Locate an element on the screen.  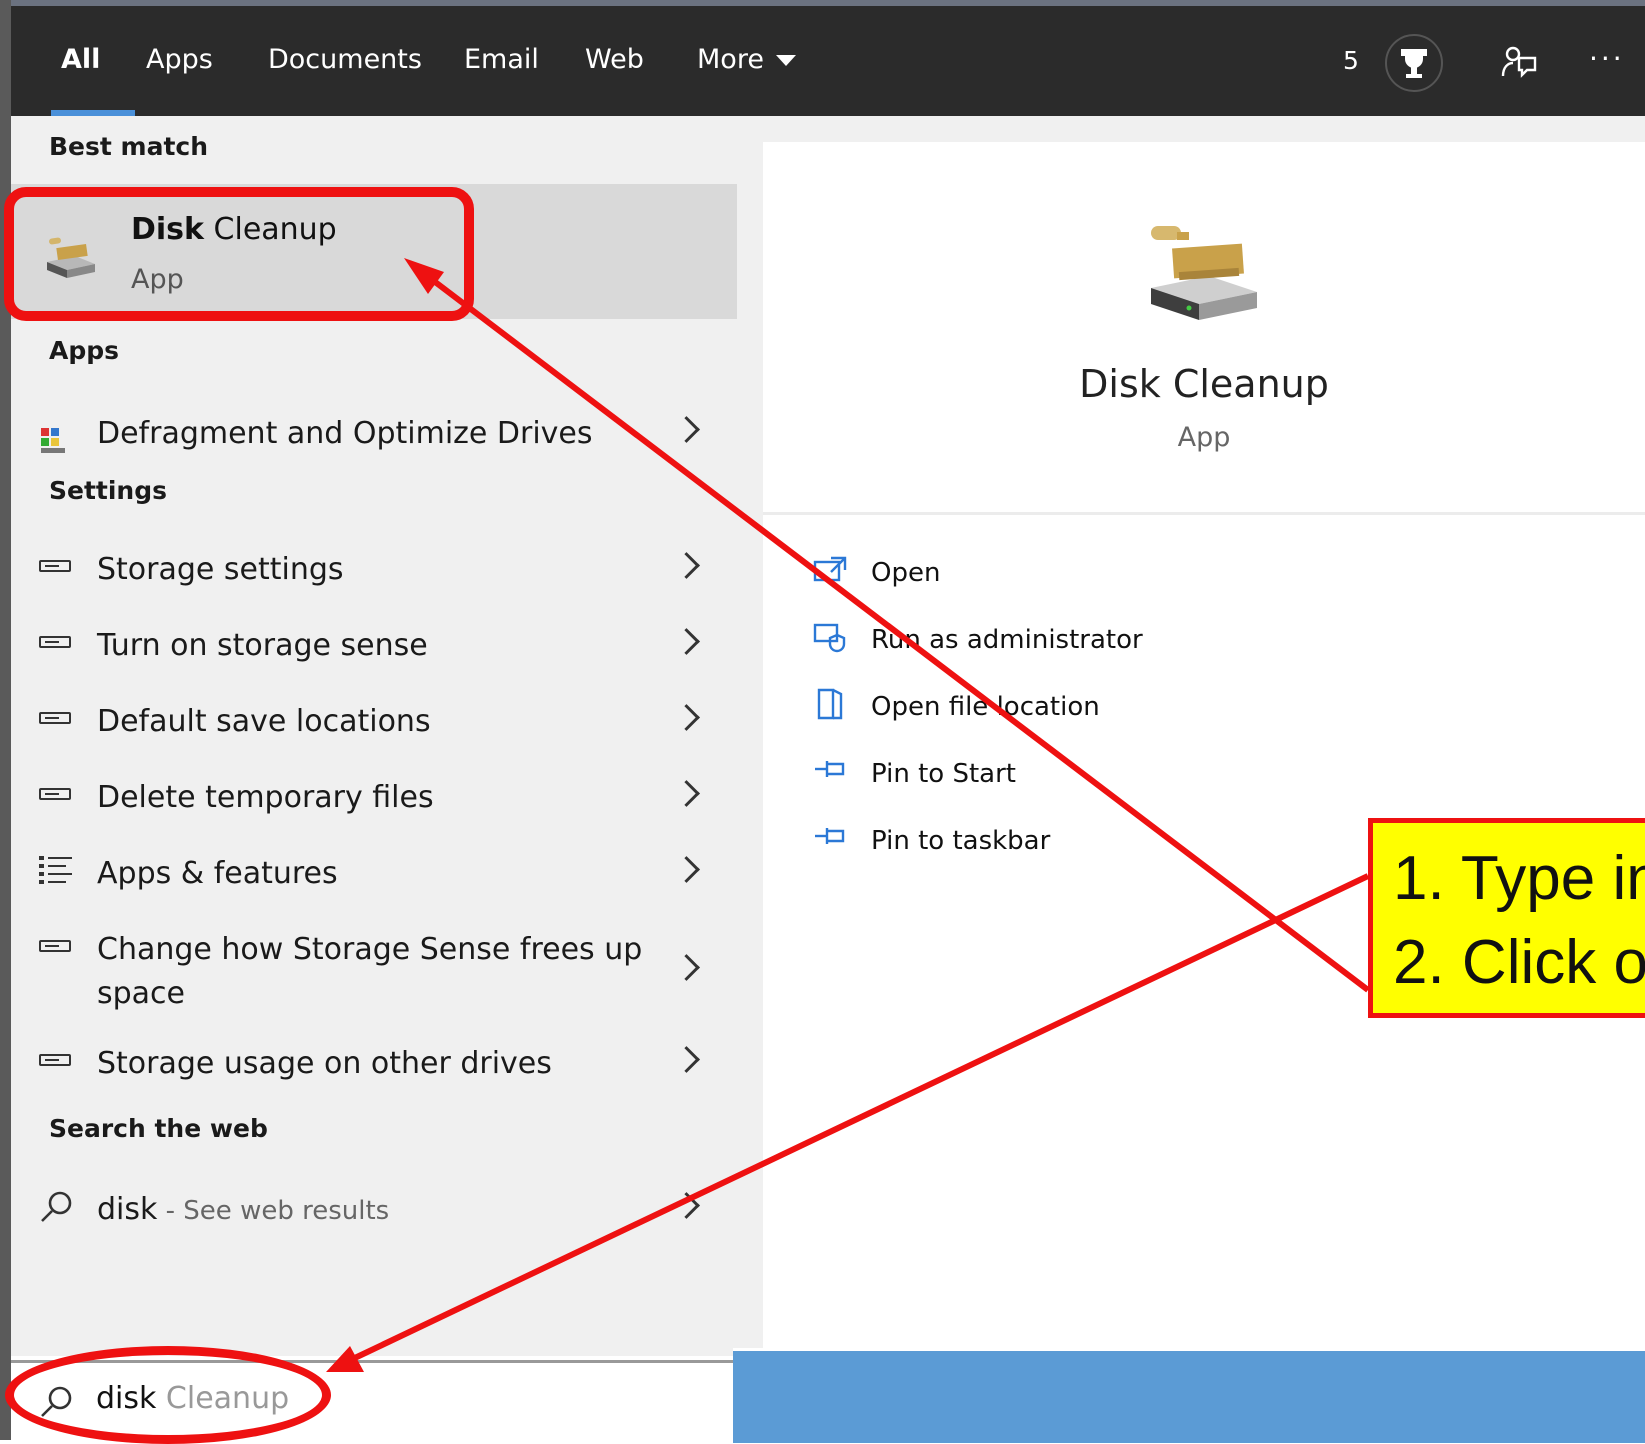
settings-item-save-locations: Default save locations is located at coordinates (374, 722).